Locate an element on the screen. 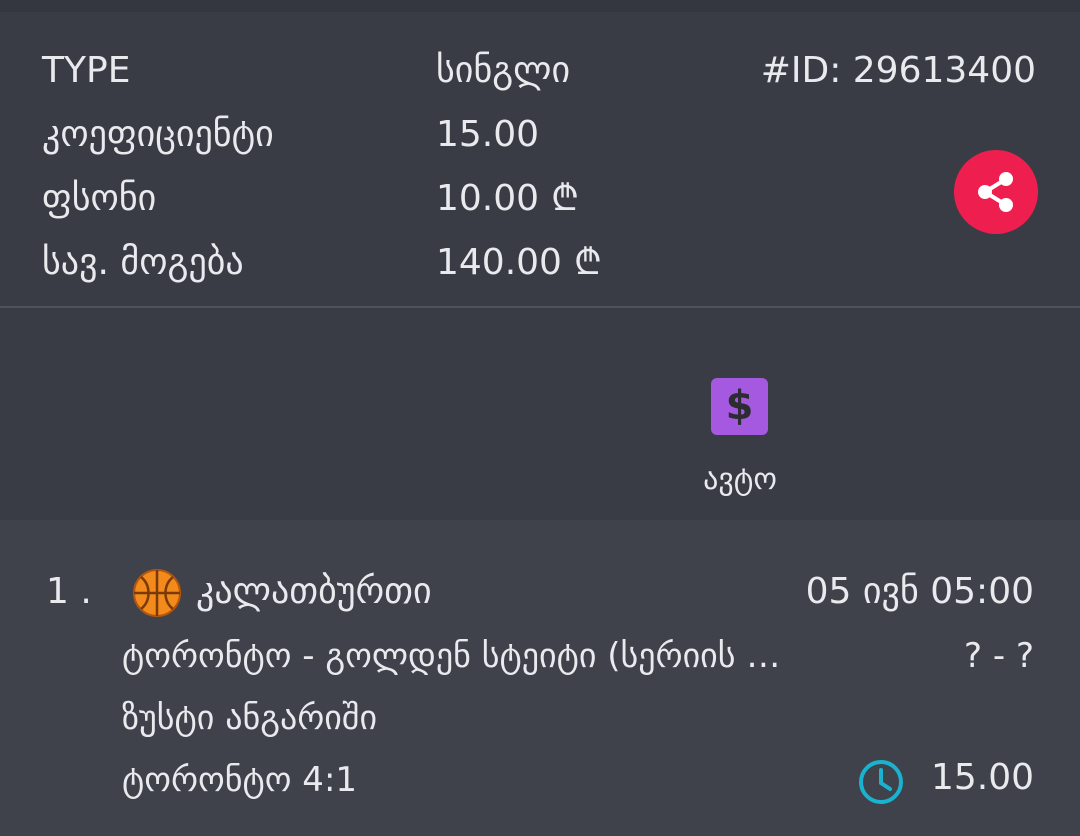 The image size is (1080, 836). potential-win-row: სავ. მოგება 140.00 ₾ is located at coordinates (542, 263).